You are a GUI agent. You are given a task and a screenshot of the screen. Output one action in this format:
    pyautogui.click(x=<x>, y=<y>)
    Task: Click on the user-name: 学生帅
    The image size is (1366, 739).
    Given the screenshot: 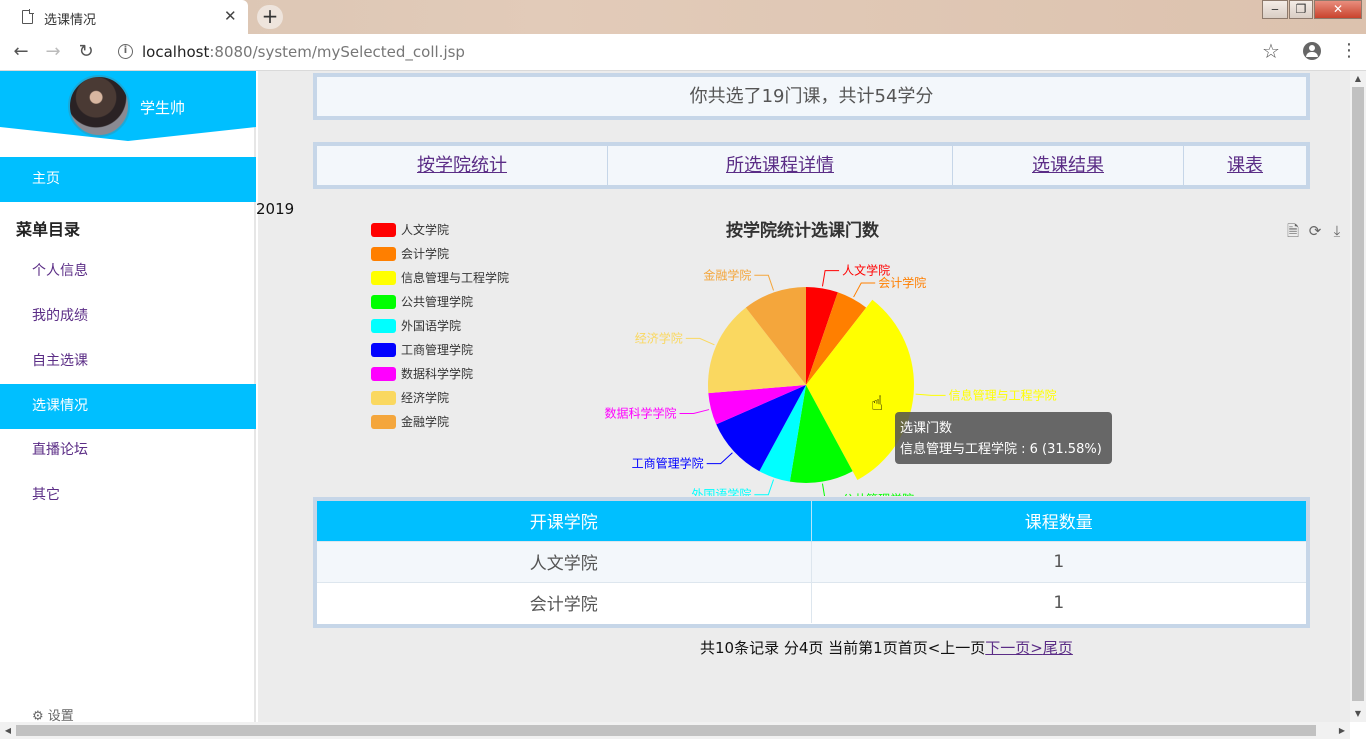 What is the action you would take?
    pyautogui.click(x=163, y=108)
    